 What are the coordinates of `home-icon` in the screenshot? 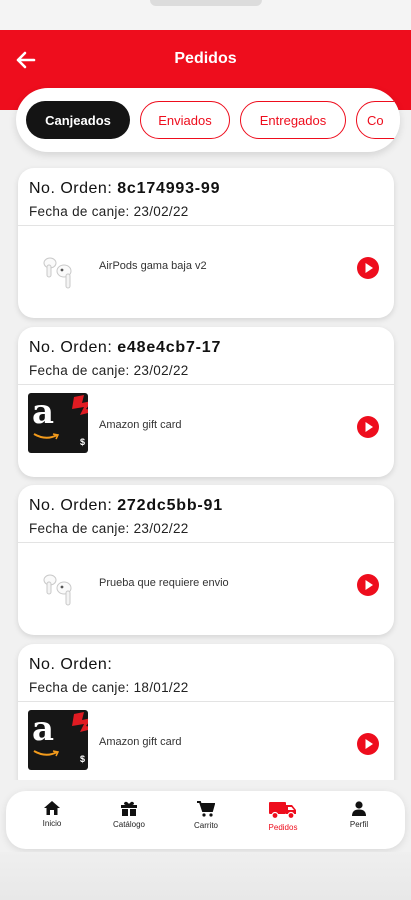 It's located at (52, 808).